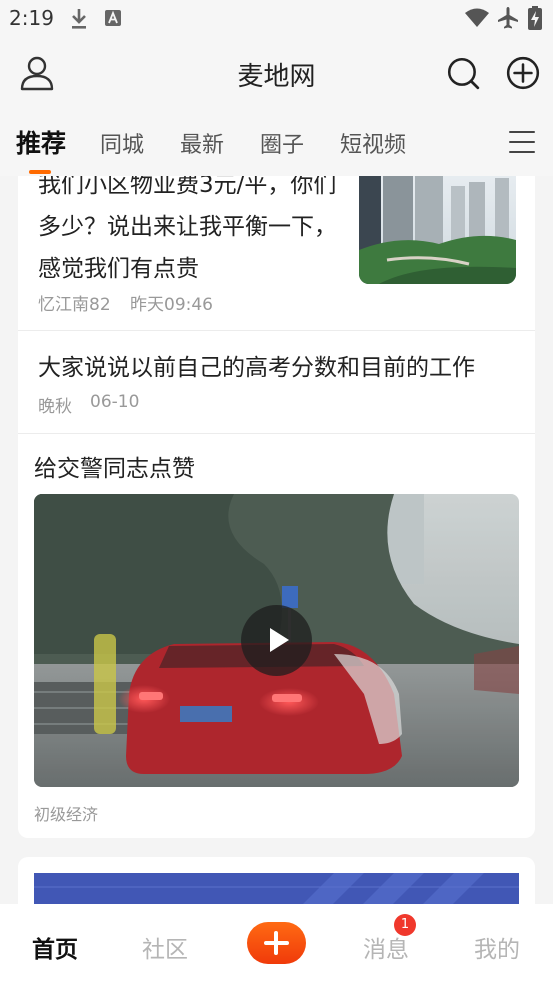 This screenshot has width=553, height=984. Describe the element at coordinates (79, 19) in the screenshot. I see `download-icon` at that location.